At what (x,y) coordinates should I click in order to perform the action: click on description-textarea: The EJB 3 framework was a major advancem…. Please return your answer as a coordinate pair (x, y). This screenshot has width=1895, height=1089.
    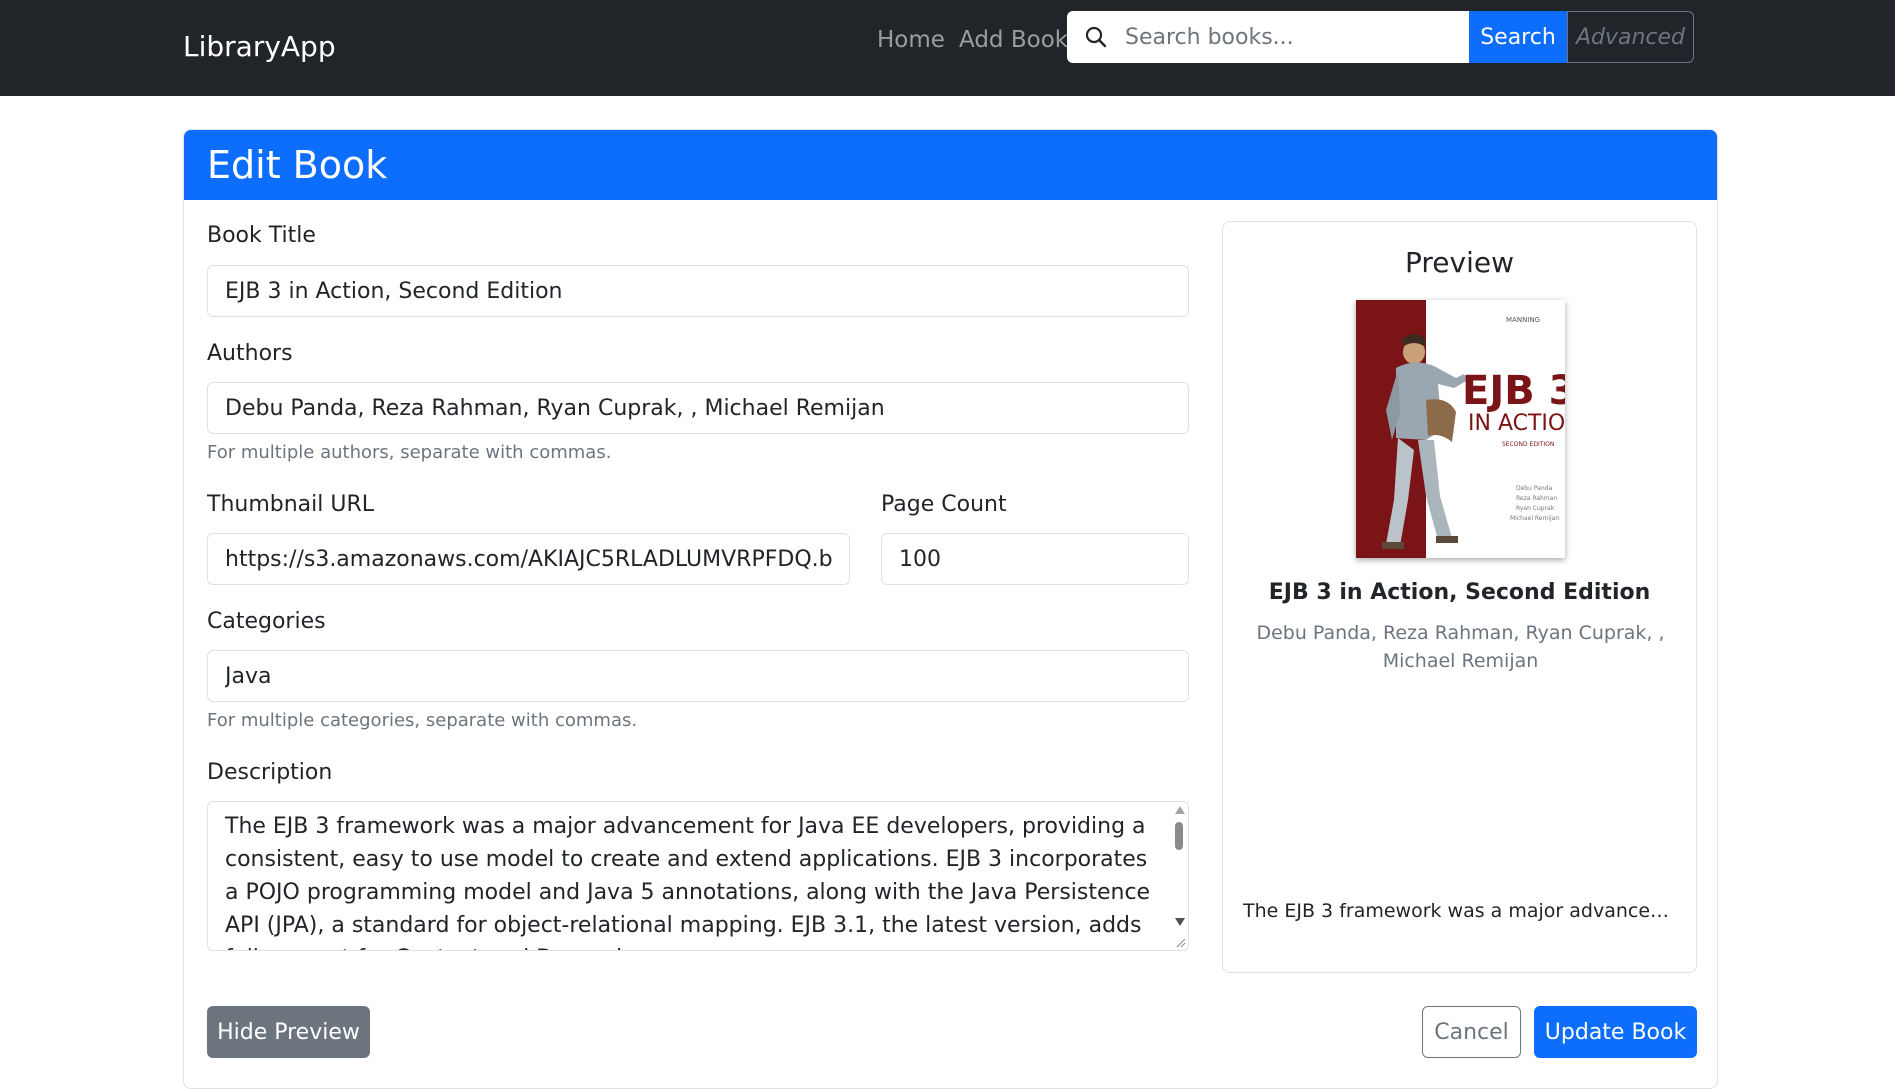
    Looking at the image, I should click on (698, 876).